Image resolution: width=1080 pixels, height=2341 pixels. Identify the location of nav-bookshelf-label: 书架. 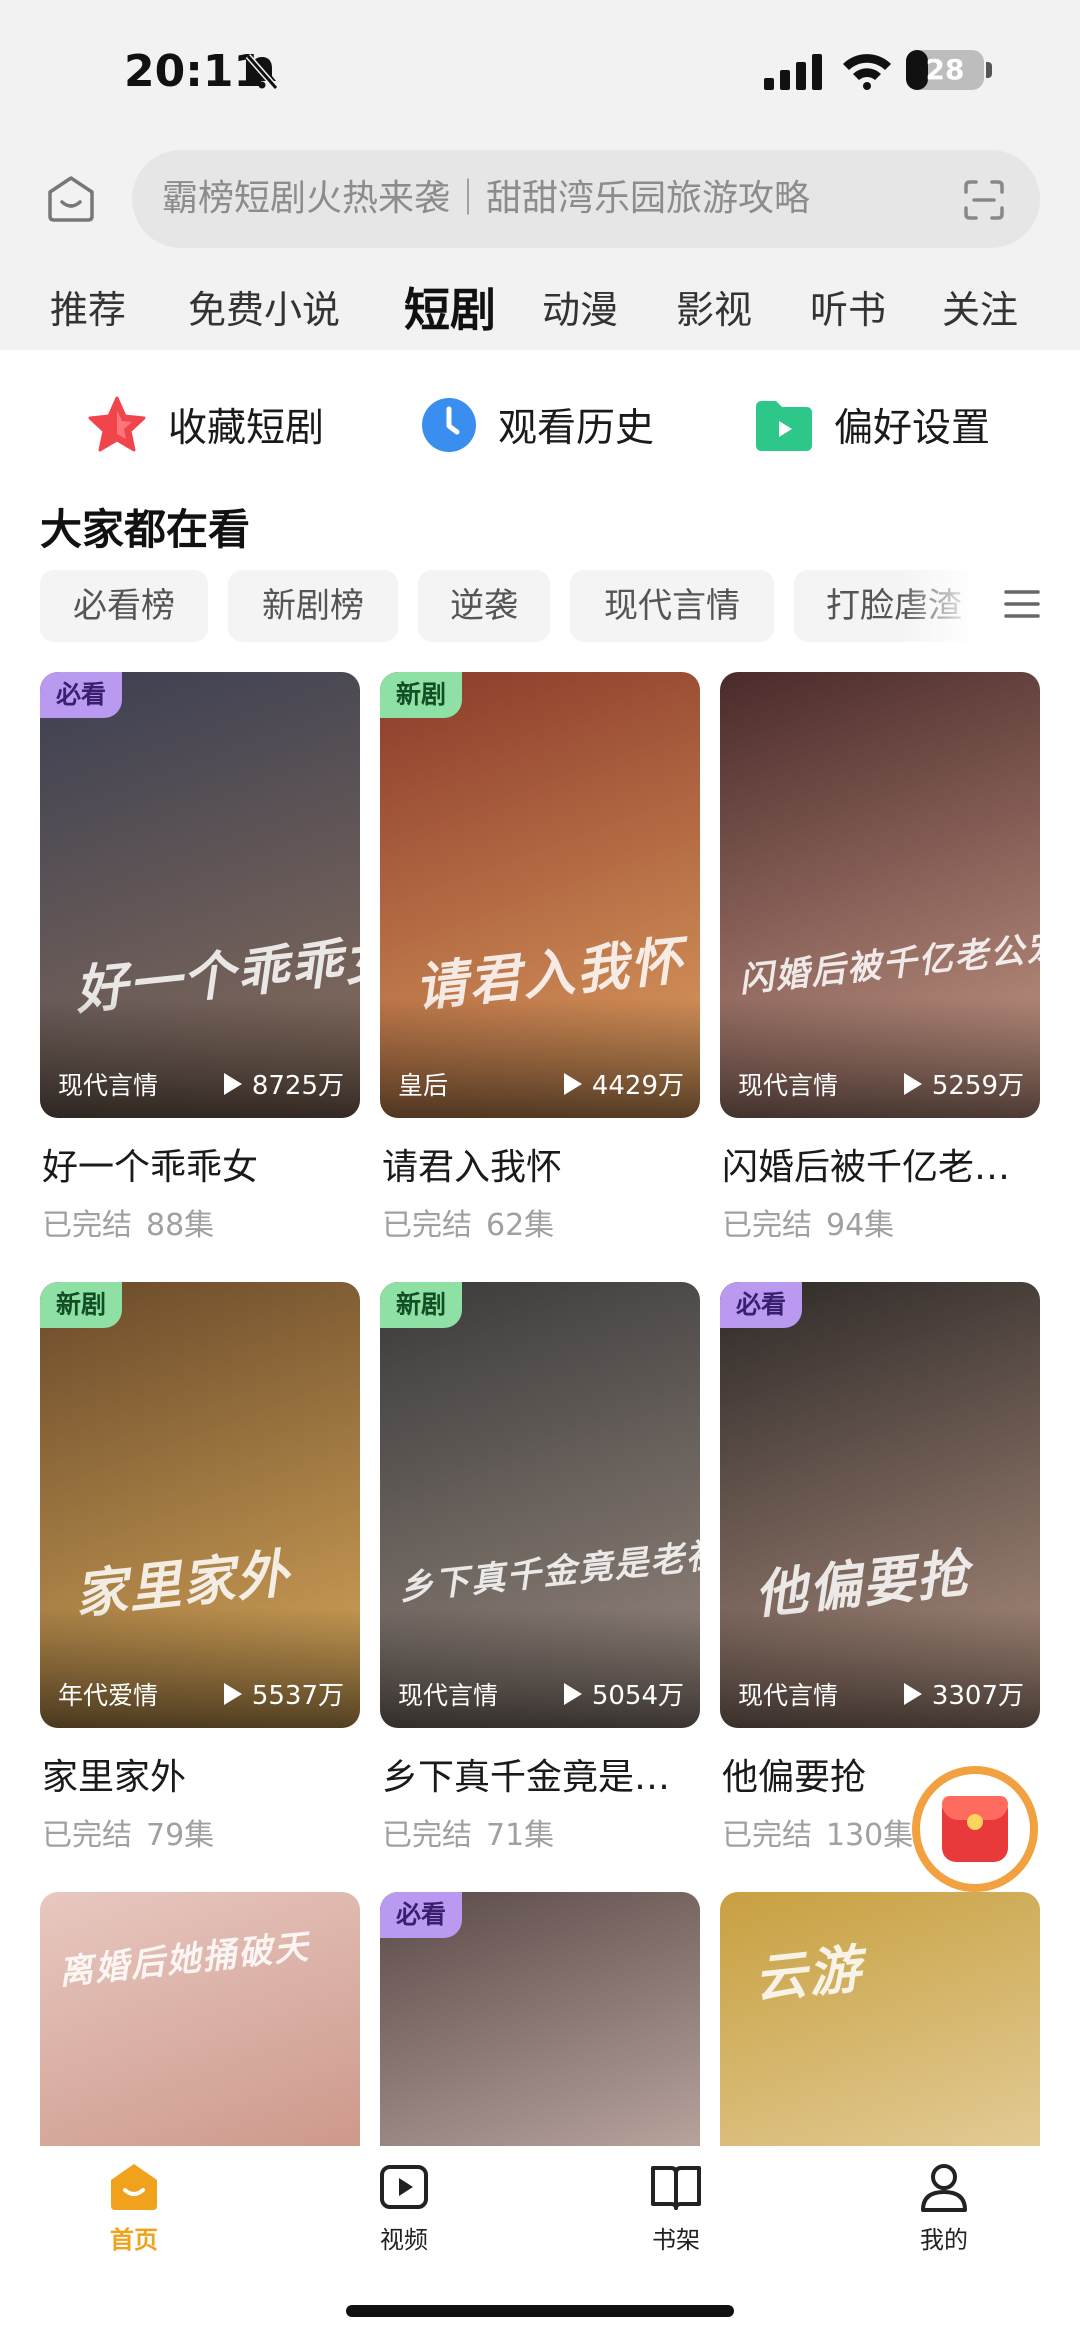
(676, 2240).